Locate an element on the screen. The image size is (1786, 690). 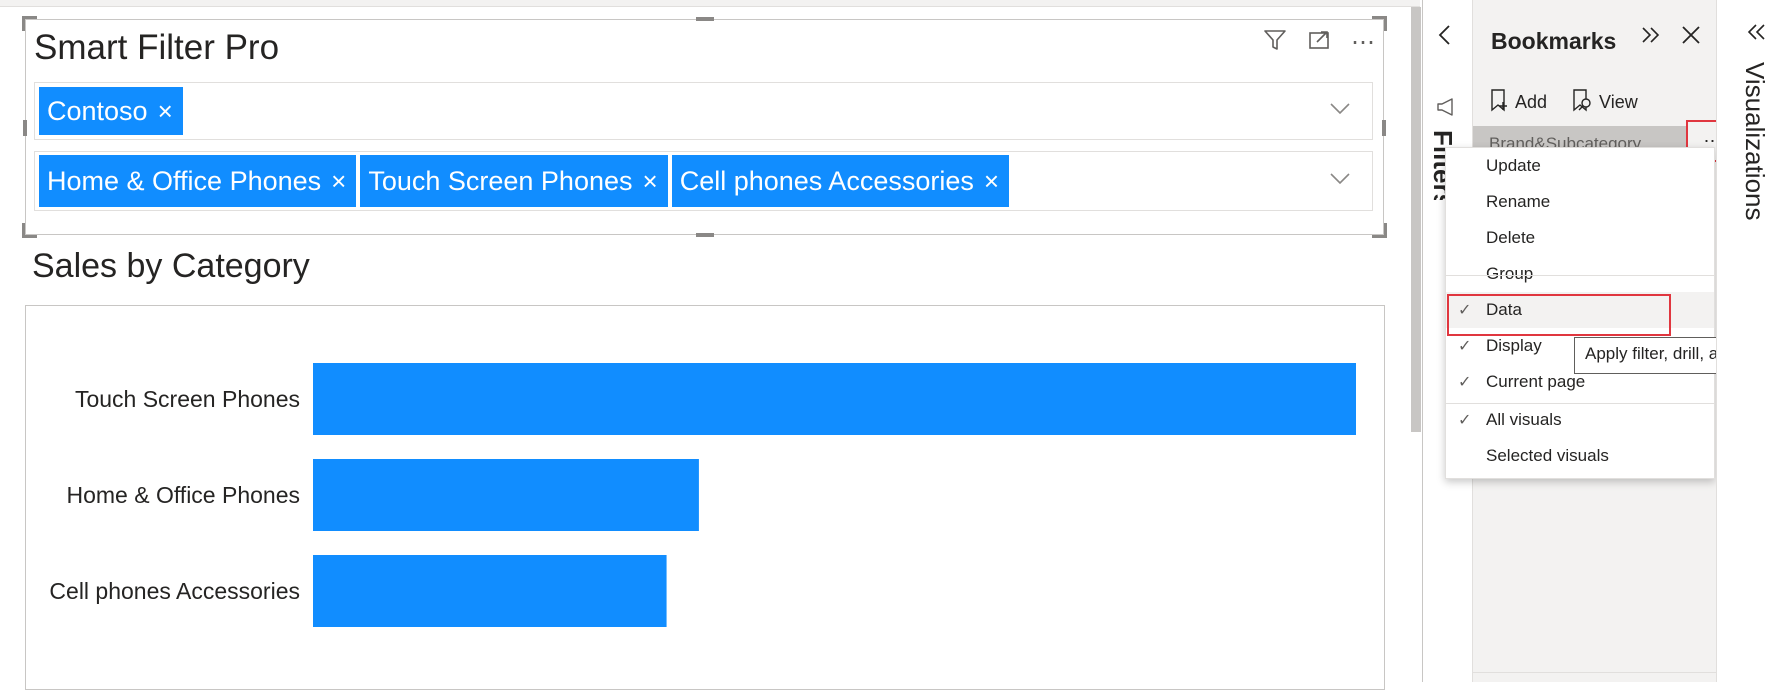
bar-home-office-phones is located at coordinates (506, 495).